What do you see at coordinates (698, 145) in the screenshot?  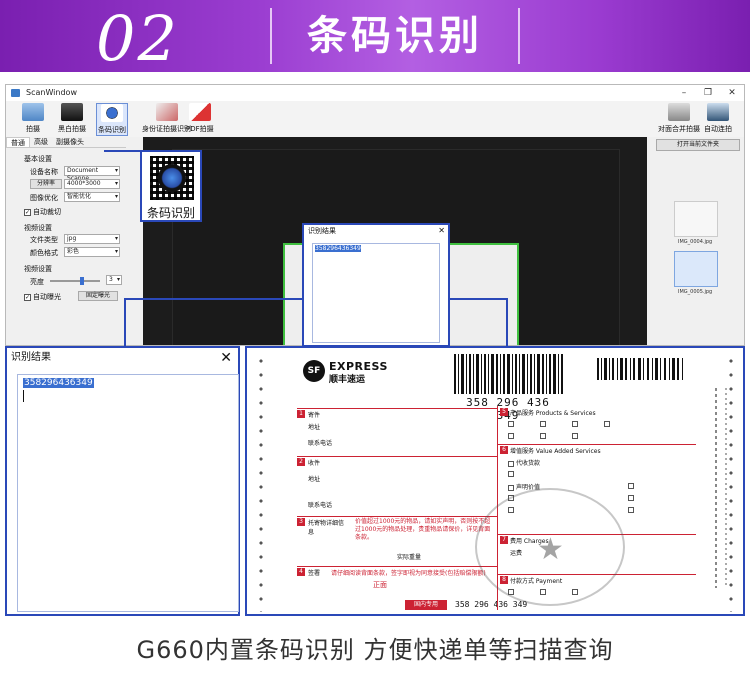 I see `open-folder-button: 打开当前文件夹` at bounding box center [698, 145].